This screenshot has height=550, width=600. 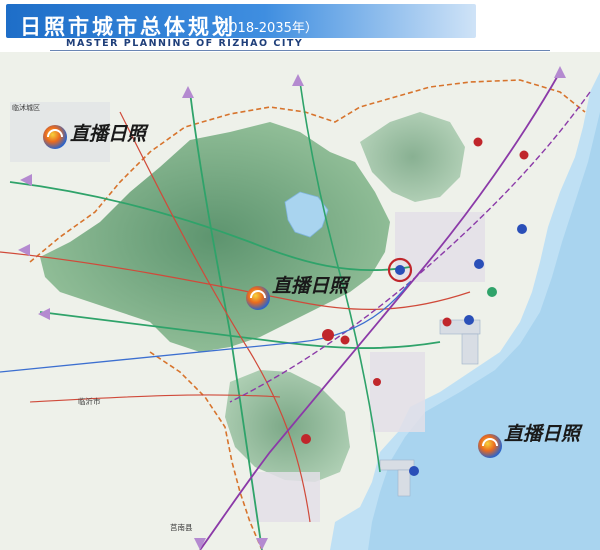 I want to click on page-subtitle: MASTER PLANNING OF RIZHAO CITY, so click(x=185, y=43).